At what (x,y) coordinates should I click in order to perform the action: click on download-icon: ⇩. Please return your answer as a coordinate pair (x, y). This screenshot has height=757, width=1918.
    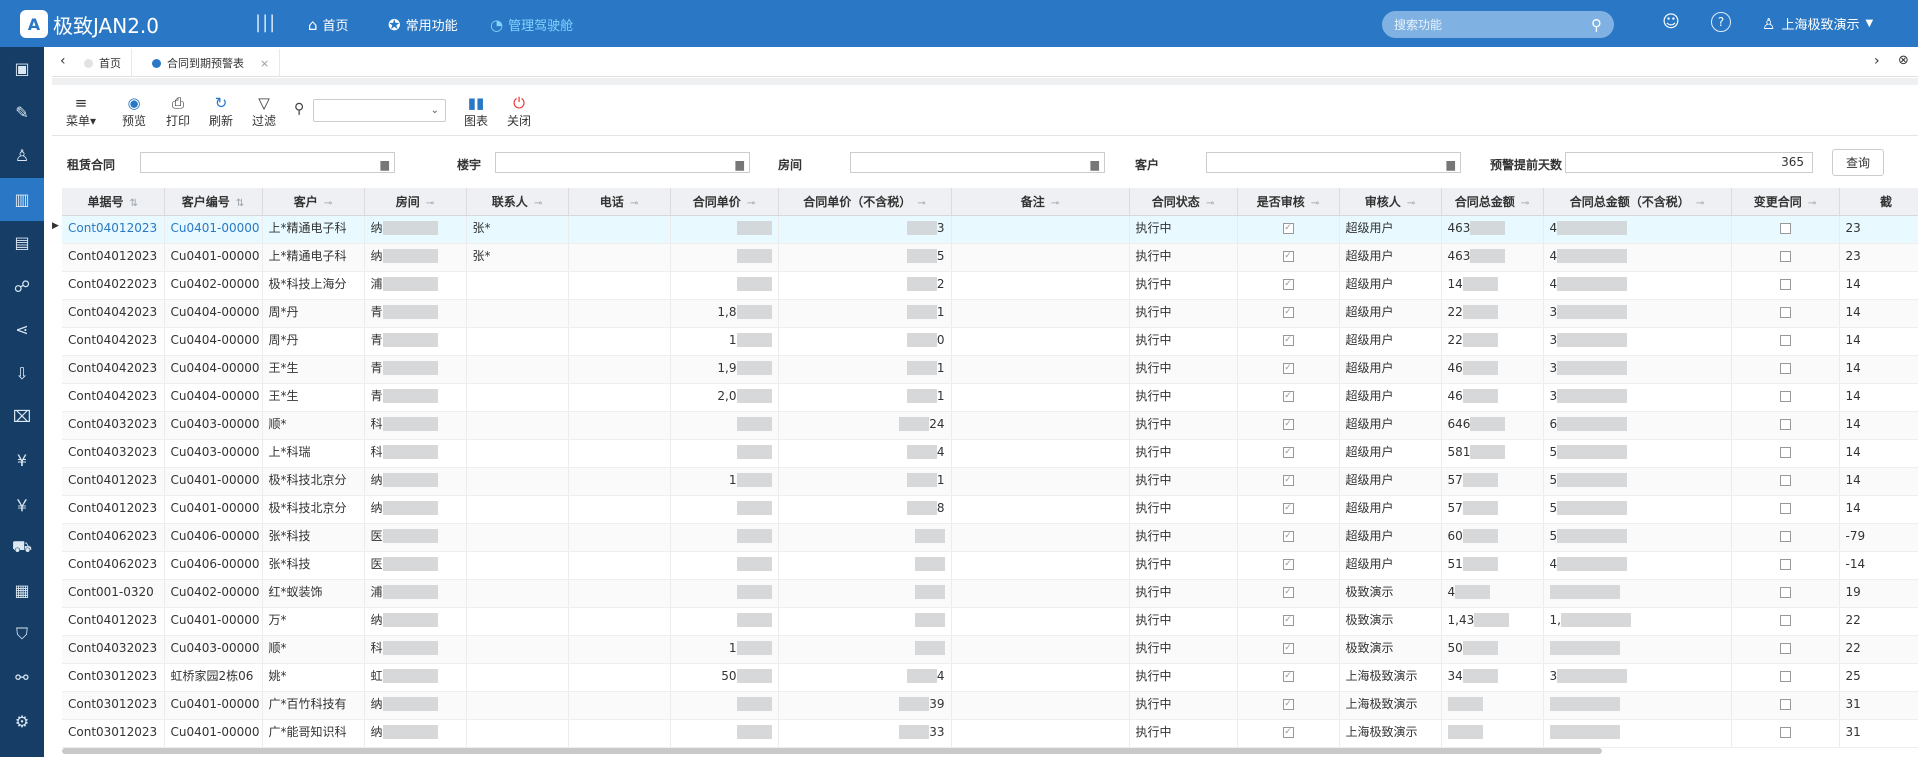
    Looking at the image, I should click on (22, 374).